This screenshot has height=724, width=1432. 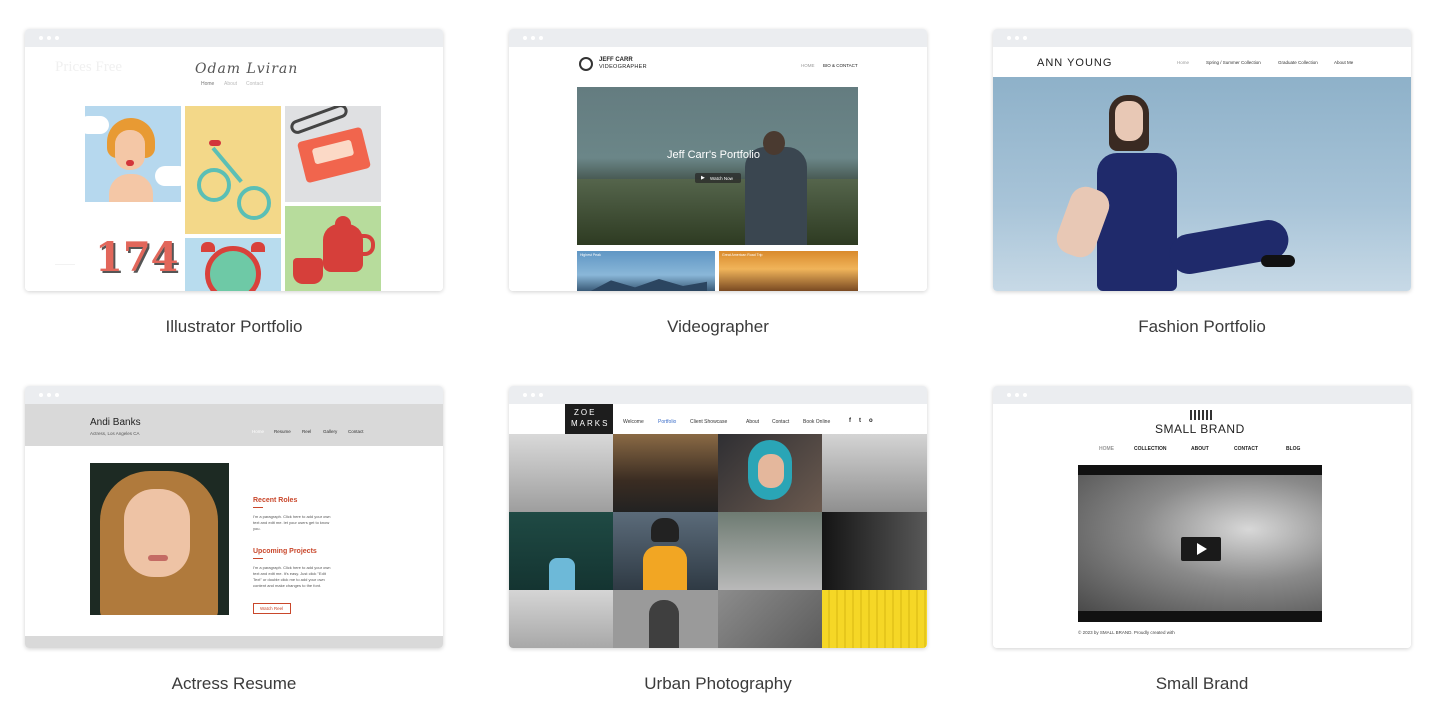 What do you see at coordinates (633, 422) in the screenshot?
I see `site-nav-welcome: Welcome` at bounding box center [633, 422].